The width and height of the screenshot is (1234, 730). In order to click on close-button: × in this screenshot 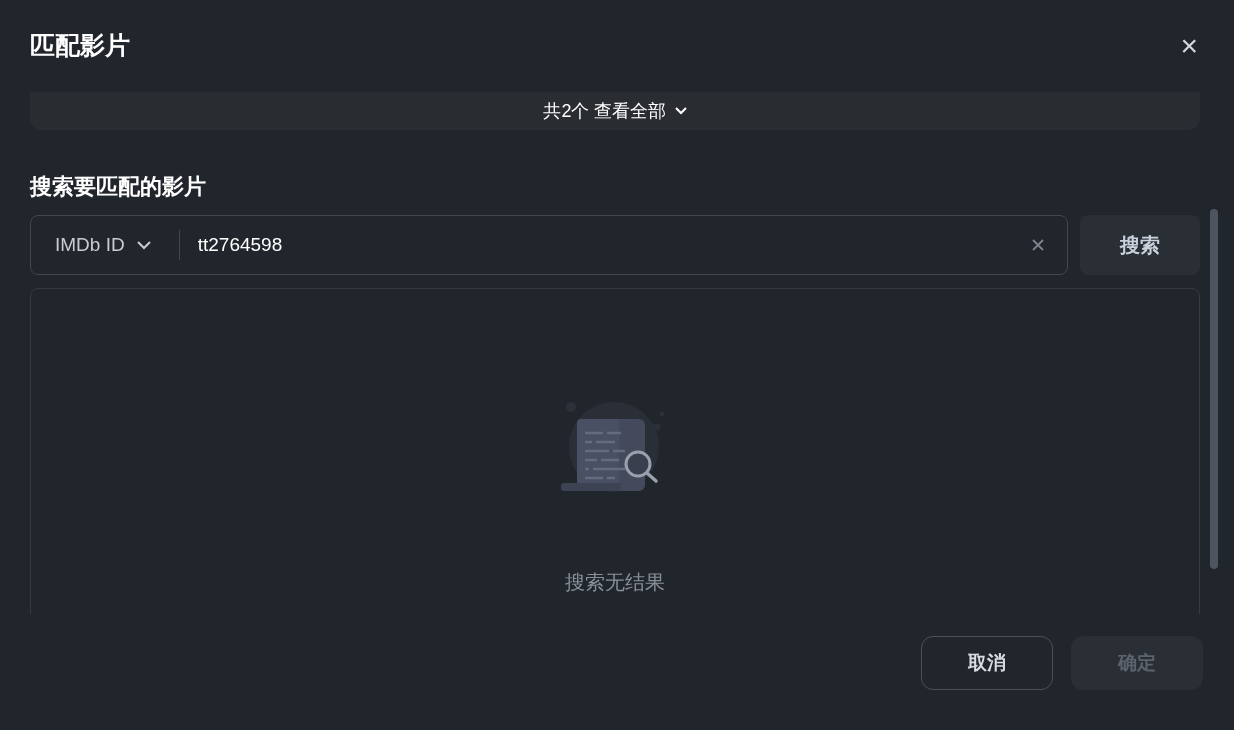, I will do `click(1189, 46)`.